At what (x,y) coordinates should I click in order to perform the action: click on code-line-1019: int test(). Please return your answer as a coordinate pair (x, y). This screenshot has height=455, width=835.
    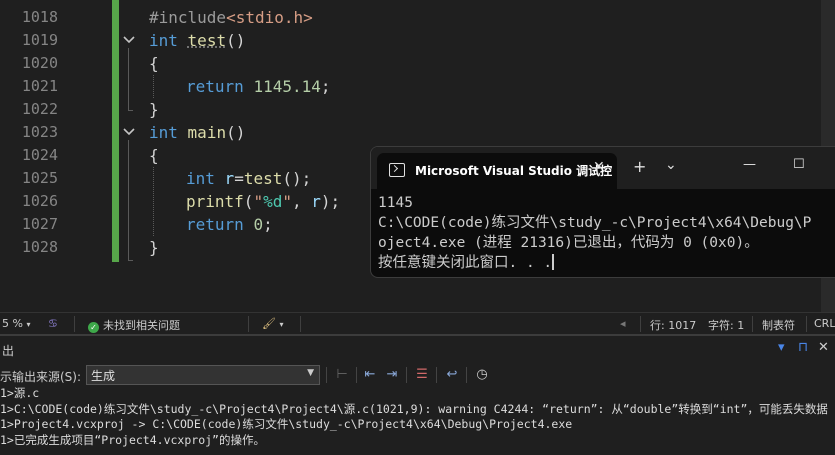
    Looking at the image, I should click on (197, 40).